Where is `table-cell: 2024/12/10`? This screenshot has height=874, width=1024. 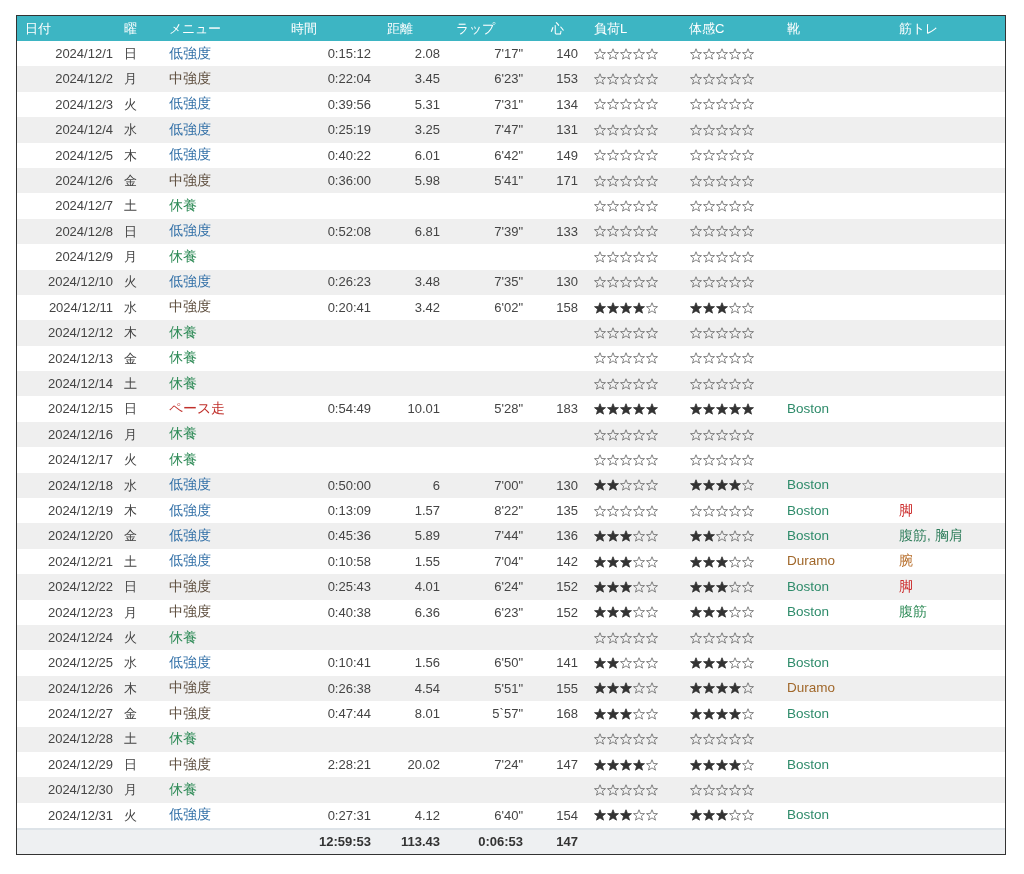 table-cell: 2024/12/10 is located at coordinates (80, 282).